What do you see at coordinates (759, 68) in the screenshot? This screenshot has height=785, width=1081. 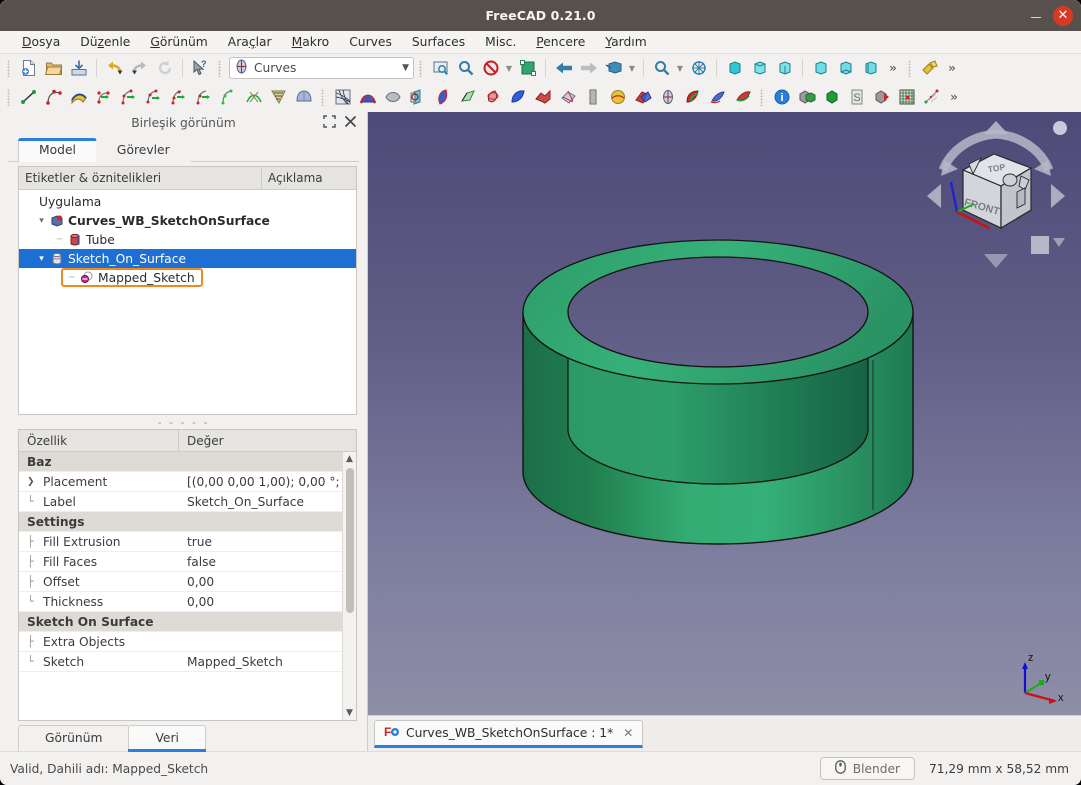 I see `top-view-icon` at bounding box center [759, 68].